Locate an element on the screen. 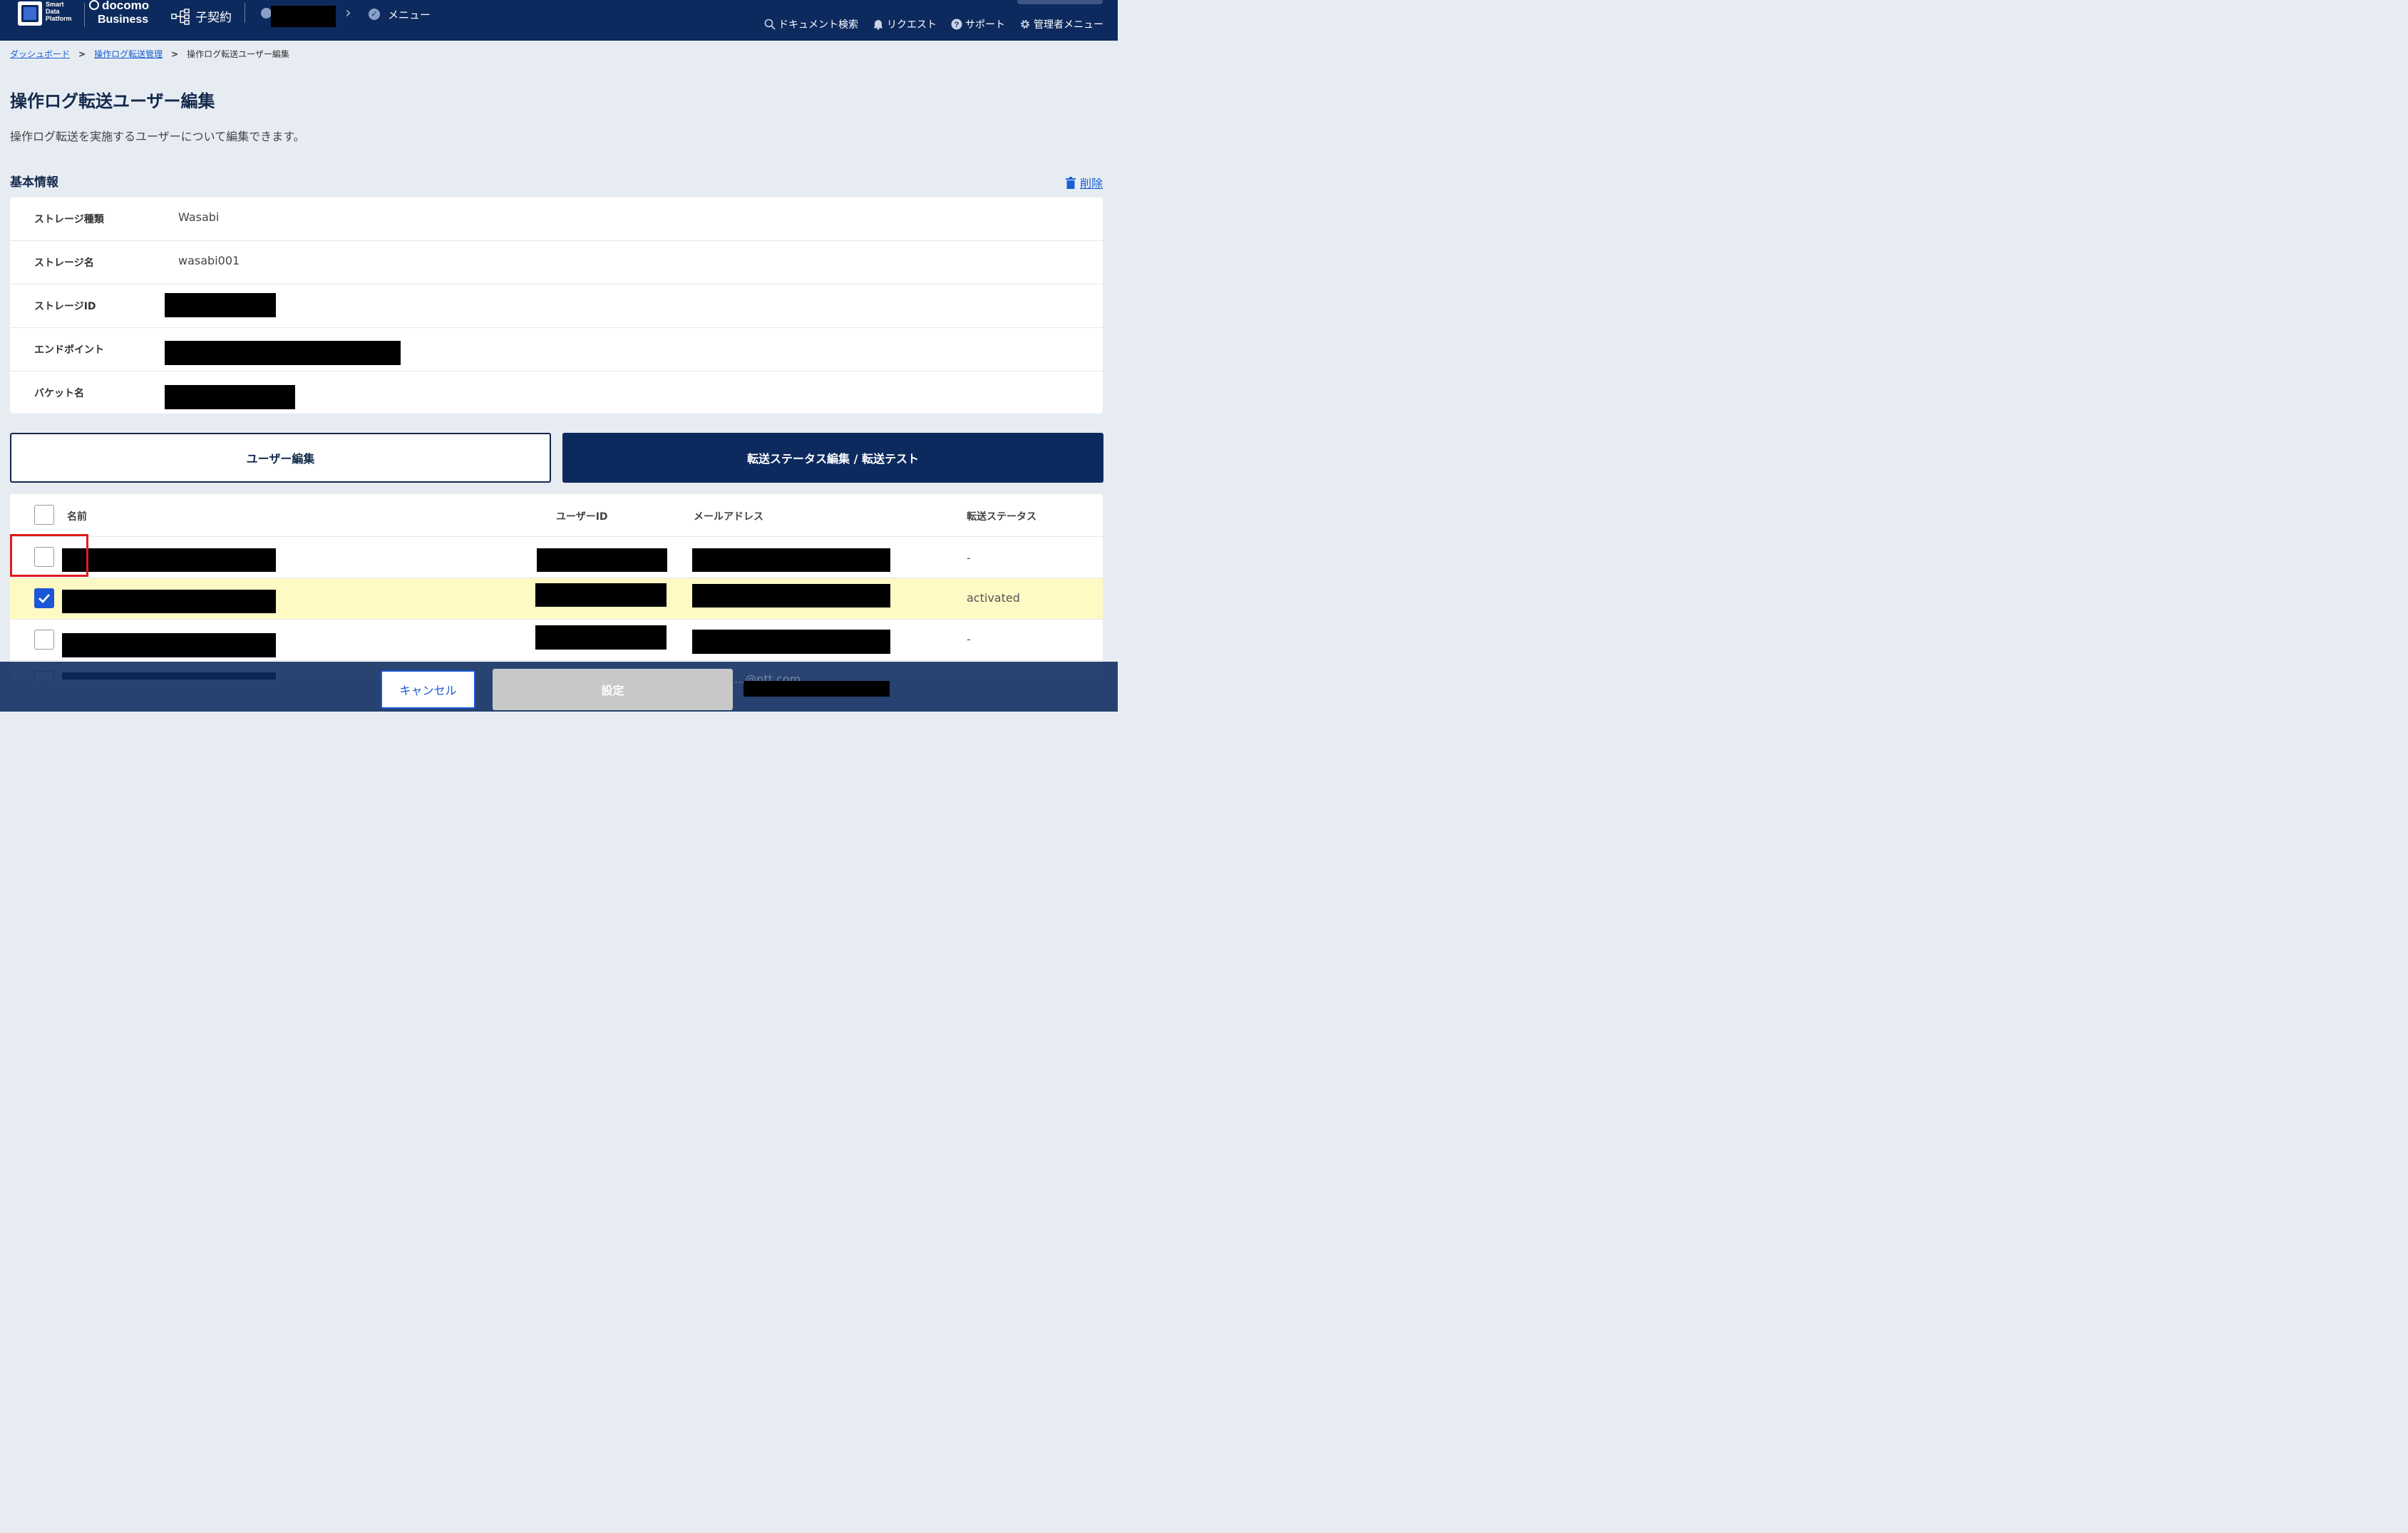 Image resolution: width=2408 pixels, height=1533 pixels. docomo-logo: docomo is located at coordinates (119, 6).